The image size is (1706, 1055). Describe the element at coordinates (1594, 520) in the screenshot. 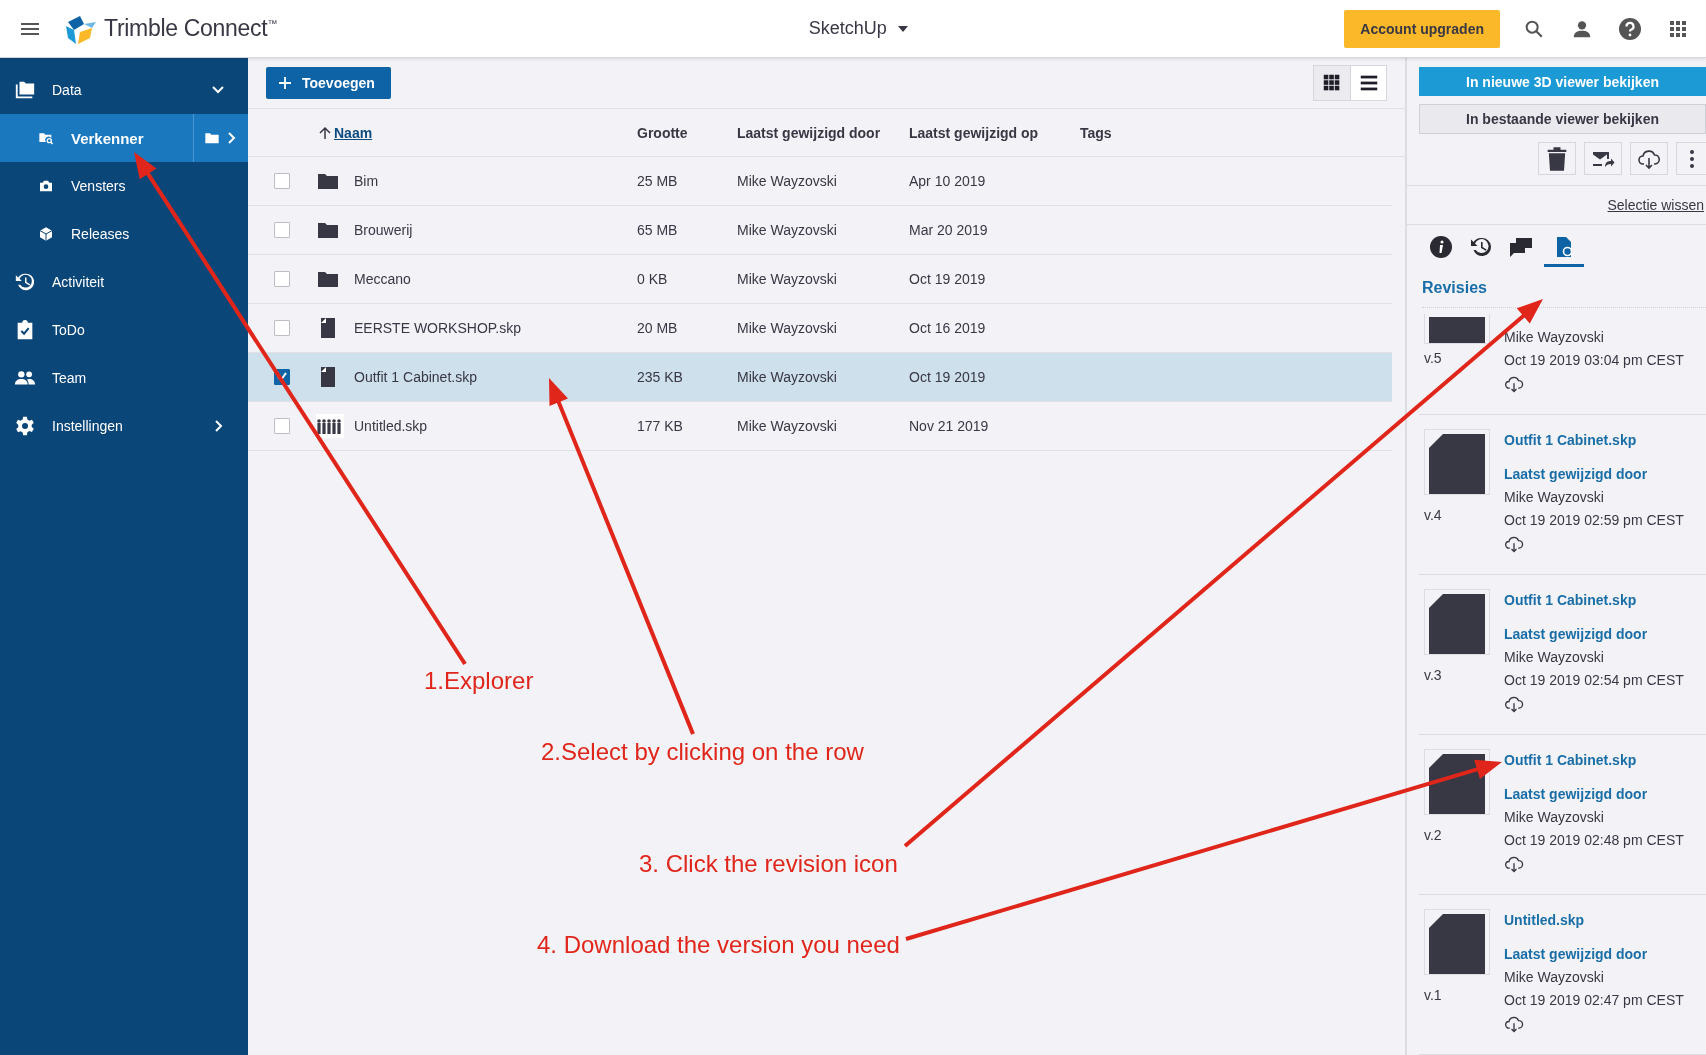

I see `revision-date: Oct 19 2019 02:59 pm CEST` at that location.